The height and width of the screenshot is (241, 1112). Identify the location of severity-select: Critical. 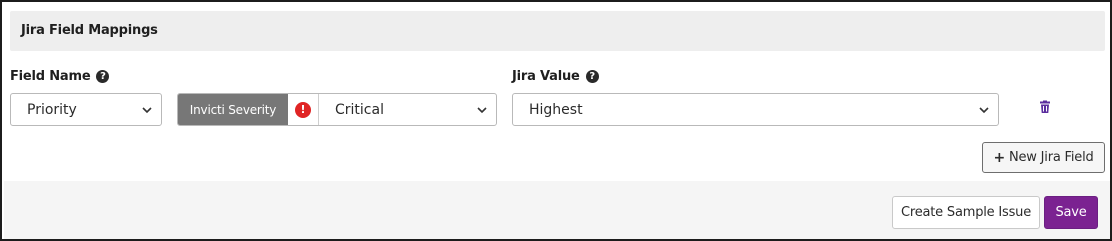
(407, 109).